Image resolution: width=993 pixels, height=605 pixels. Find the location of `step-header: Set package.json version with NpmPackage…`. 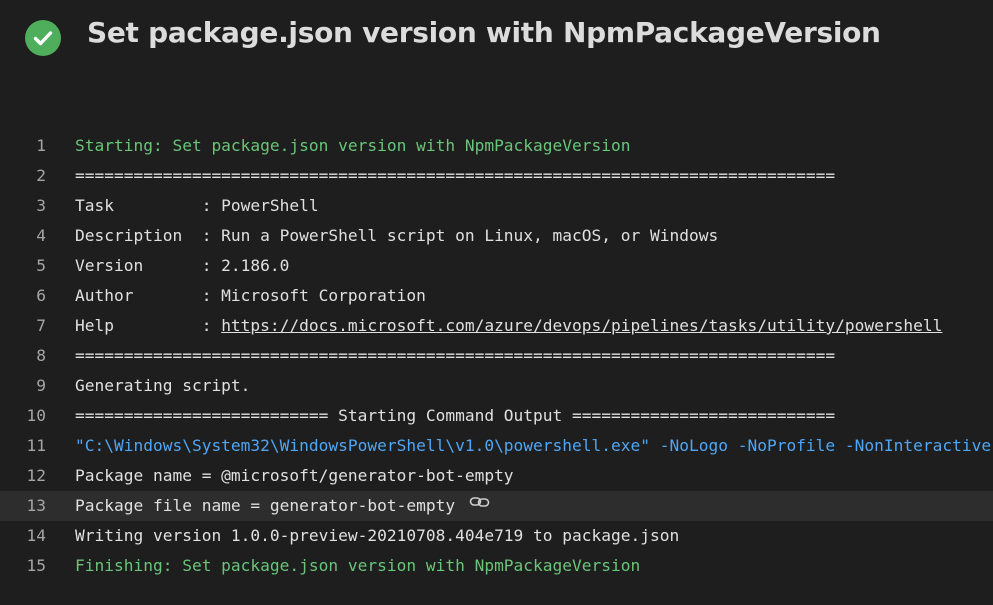

step-header: Set package.json version with NpmPackage… is located at coordinates (496, 38).